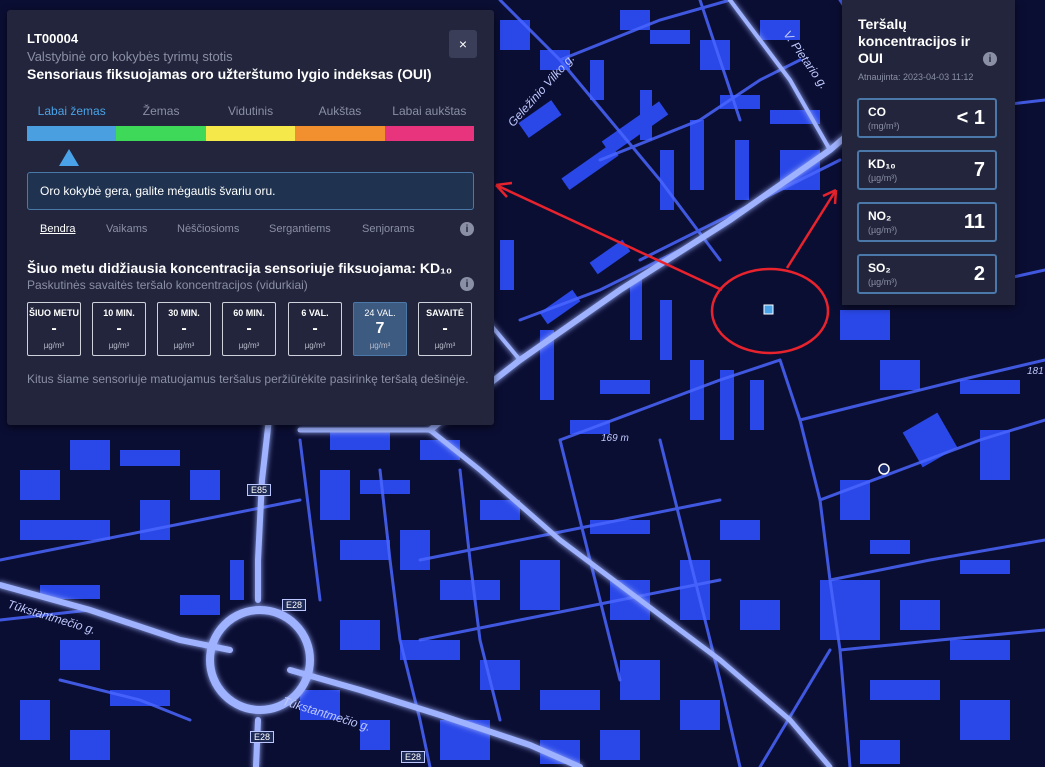 The image size is (1045, 767). What do you see at coordinates (249, 313) in the screenshot?
I see `interval-label: 60 MIN.` at bounding box center [249, 313].